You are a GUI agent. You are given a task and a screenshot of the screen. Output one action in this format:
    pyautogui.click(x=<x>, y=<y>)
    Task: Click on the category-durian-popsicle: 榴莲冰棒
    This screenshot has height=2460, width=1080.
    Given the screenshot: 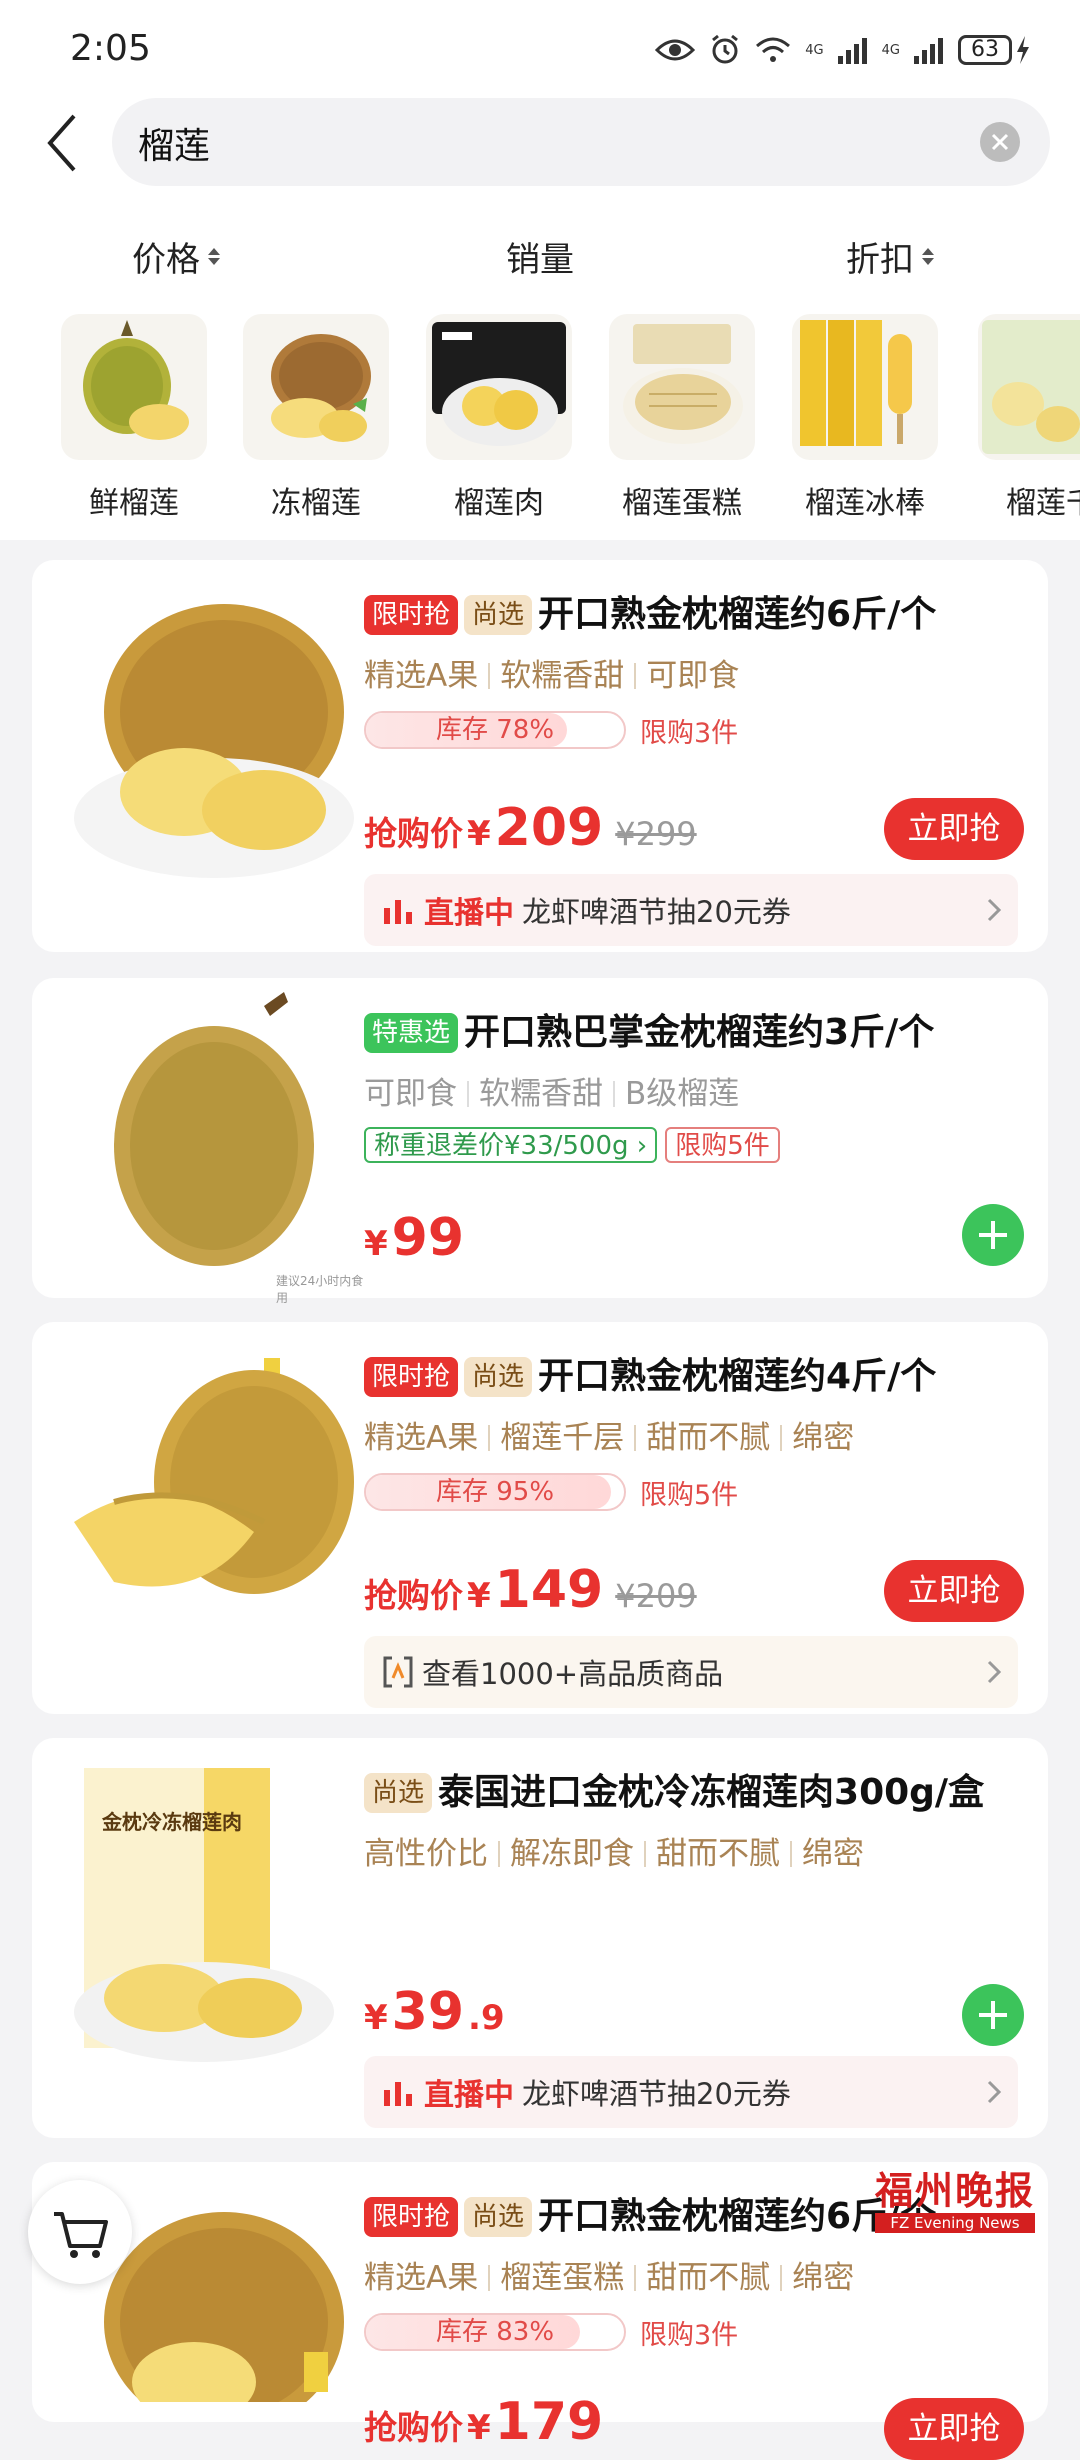 What is the action you would take?
    pyautogui.click(x=865, y=418)
    